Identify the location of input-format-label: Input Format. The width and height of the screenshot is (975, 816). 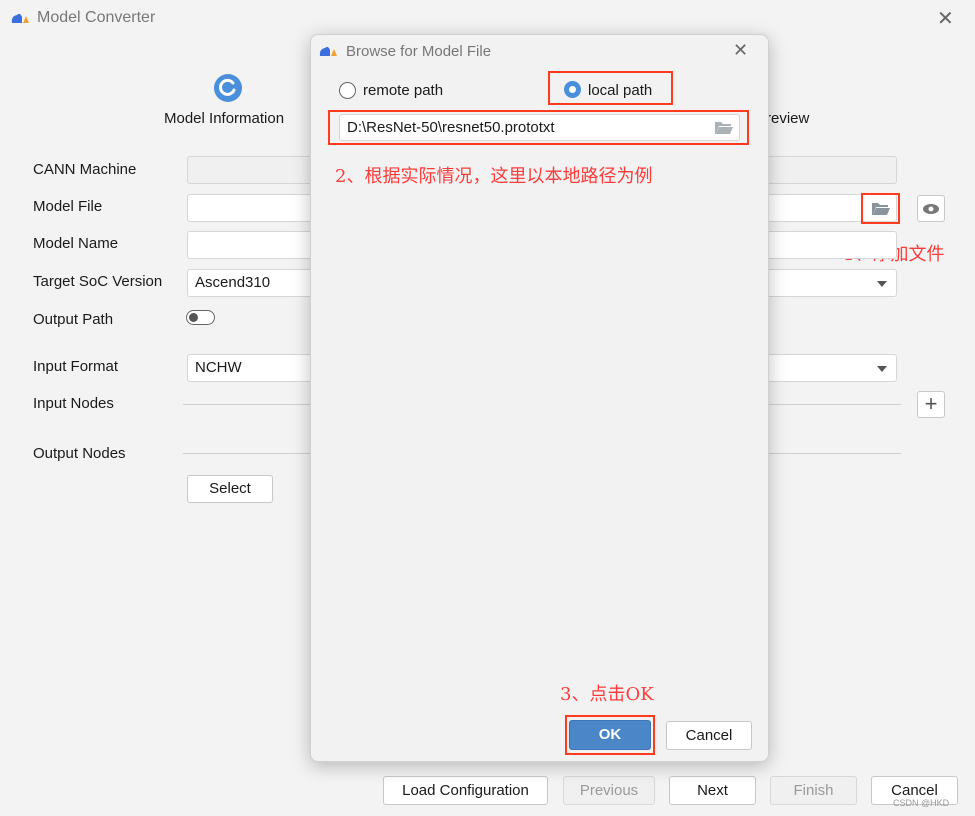
(76, 366).